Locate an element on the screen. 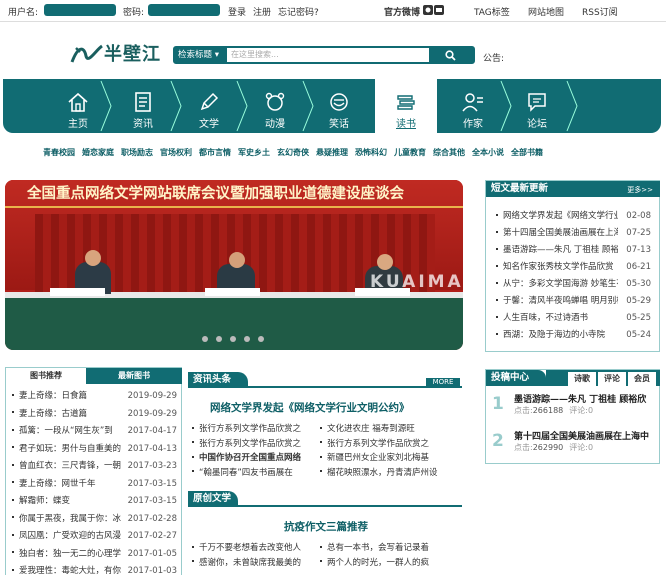 This screenshot has height=579, width=666. book-date: 2017-01-05 is located at coordinates (152, 553).